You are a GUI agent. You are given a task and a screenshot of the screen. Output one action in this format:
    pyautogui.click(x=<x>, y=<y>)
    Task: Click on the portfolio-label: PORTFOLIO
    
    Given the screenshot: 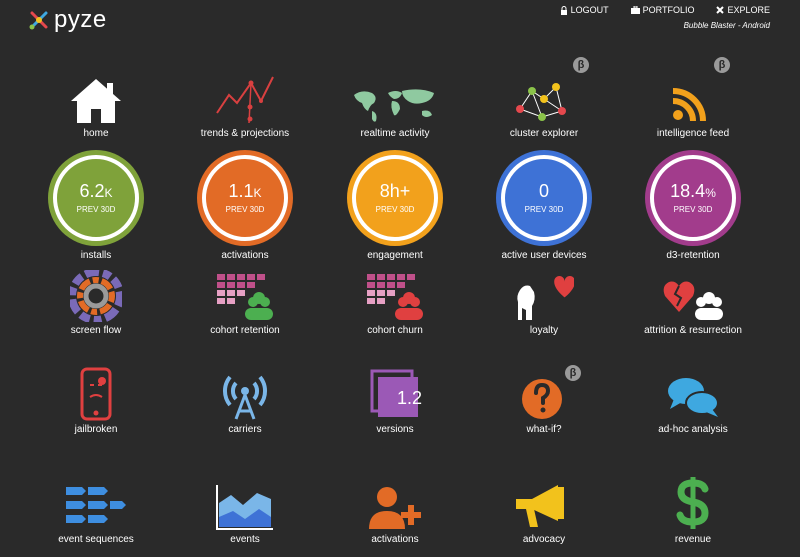 What is the action you would take?
    pyautogui.click(x=668, y=10)
    